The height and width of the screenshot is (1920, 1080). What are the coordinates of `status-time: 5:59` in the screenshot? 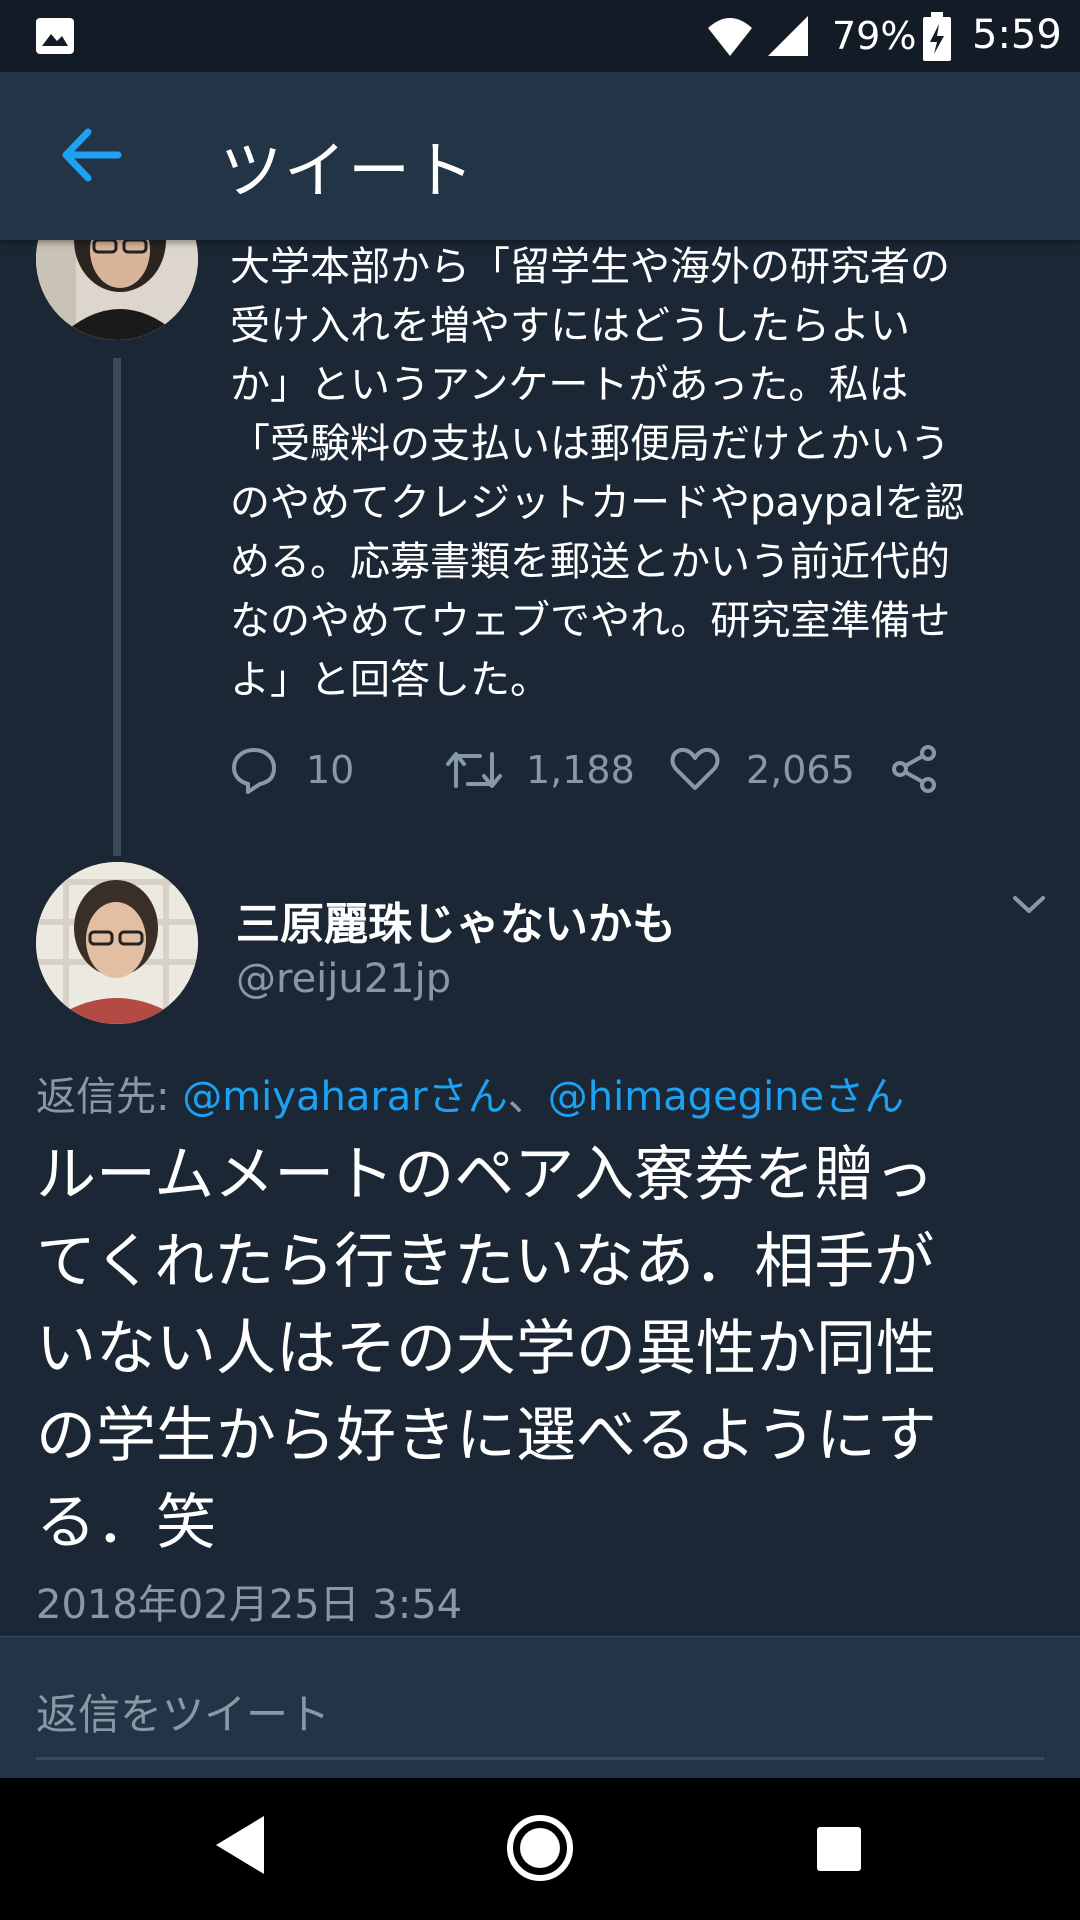 It's located at (1017, 35).